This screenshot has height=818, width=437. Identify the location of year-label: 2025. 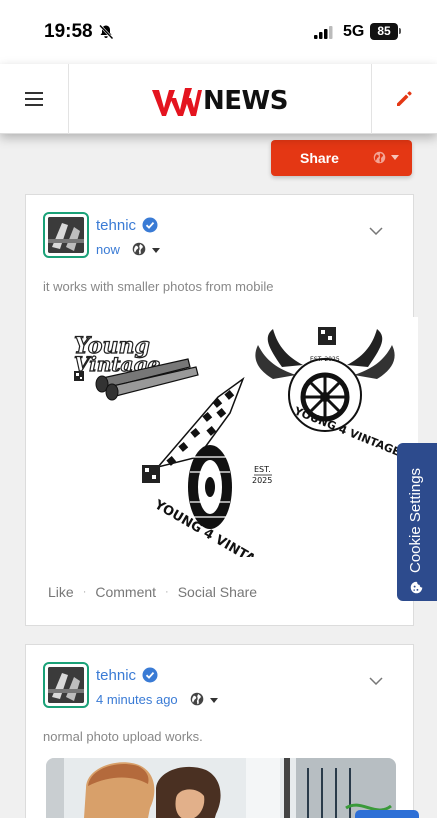
(262, 480).